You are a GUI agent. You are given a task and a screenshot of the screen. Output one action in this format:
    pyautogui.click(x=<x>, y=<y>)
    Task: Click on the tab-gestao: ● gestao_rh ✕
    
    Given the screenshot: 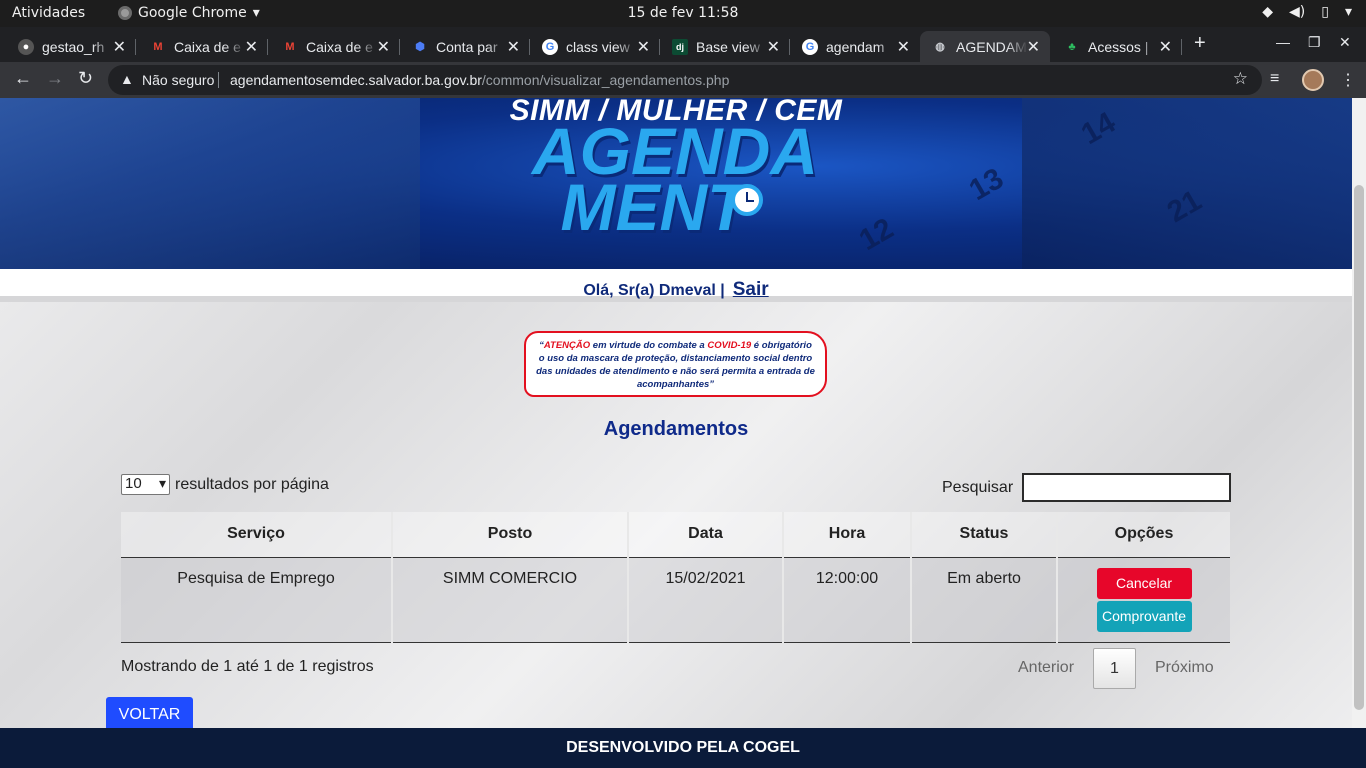 What is the action you would take?
    pyautogui.click(x=71, y=46)
    